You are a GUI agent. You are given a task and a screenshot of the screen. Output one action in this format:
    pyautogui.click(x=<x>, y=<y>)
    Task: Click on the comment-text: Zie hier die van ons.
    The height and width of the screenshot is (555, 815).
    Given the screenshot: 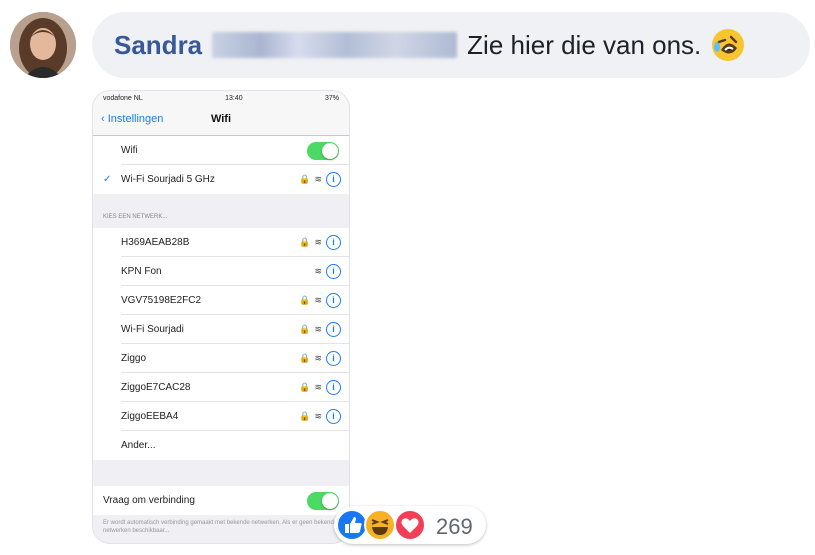 What is the action you would take?
    pyautogui.click(x=584, y=44)
    